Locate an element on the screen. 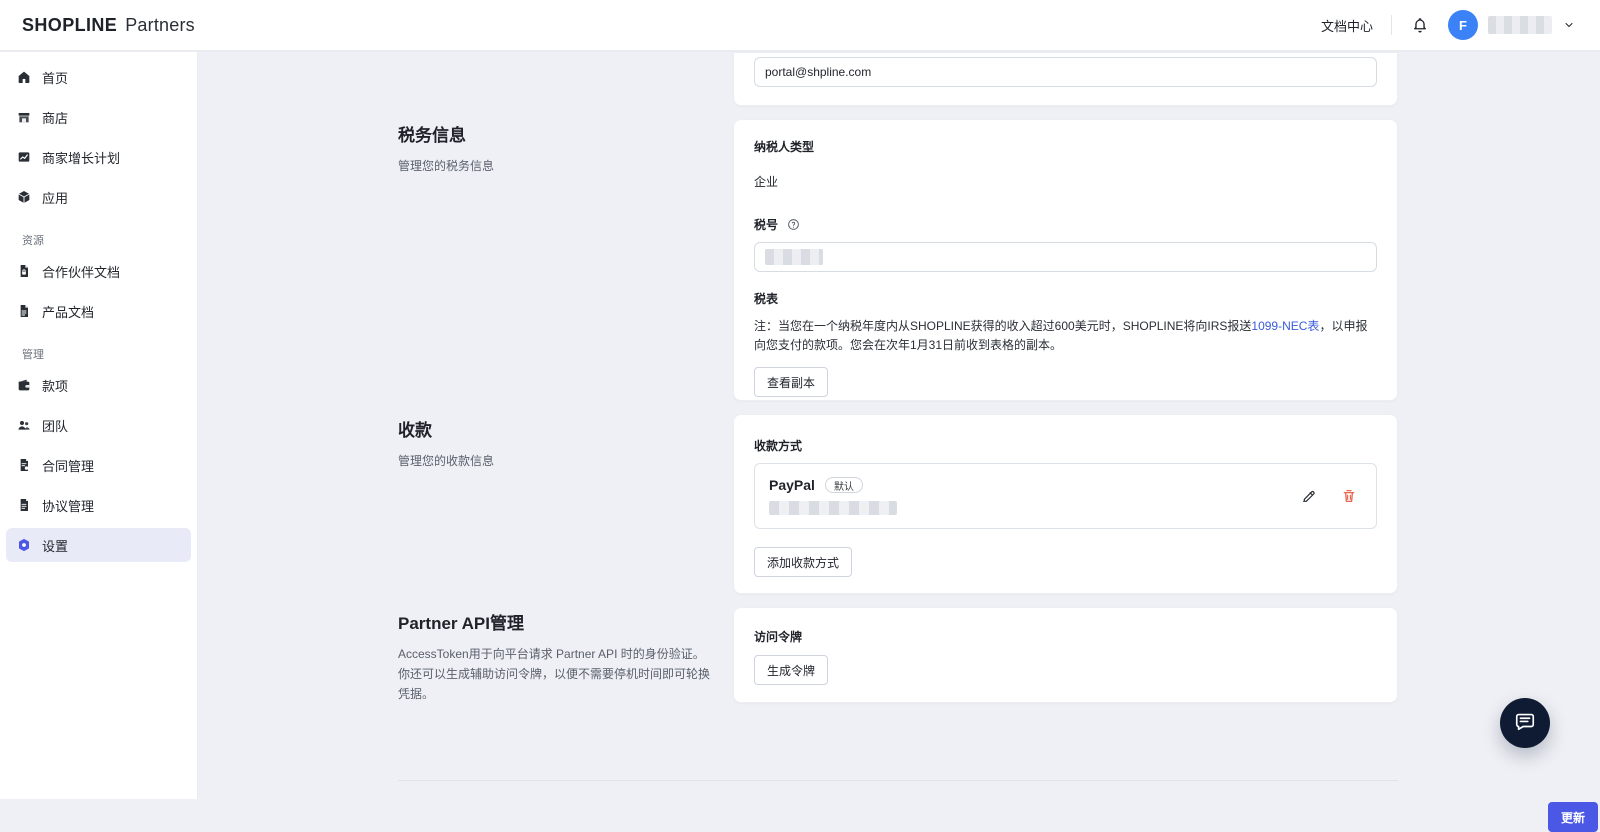 This screenshot has height=832, width=1600. sidebar-item-payments: 款项 is located at coordinates (98, 385).